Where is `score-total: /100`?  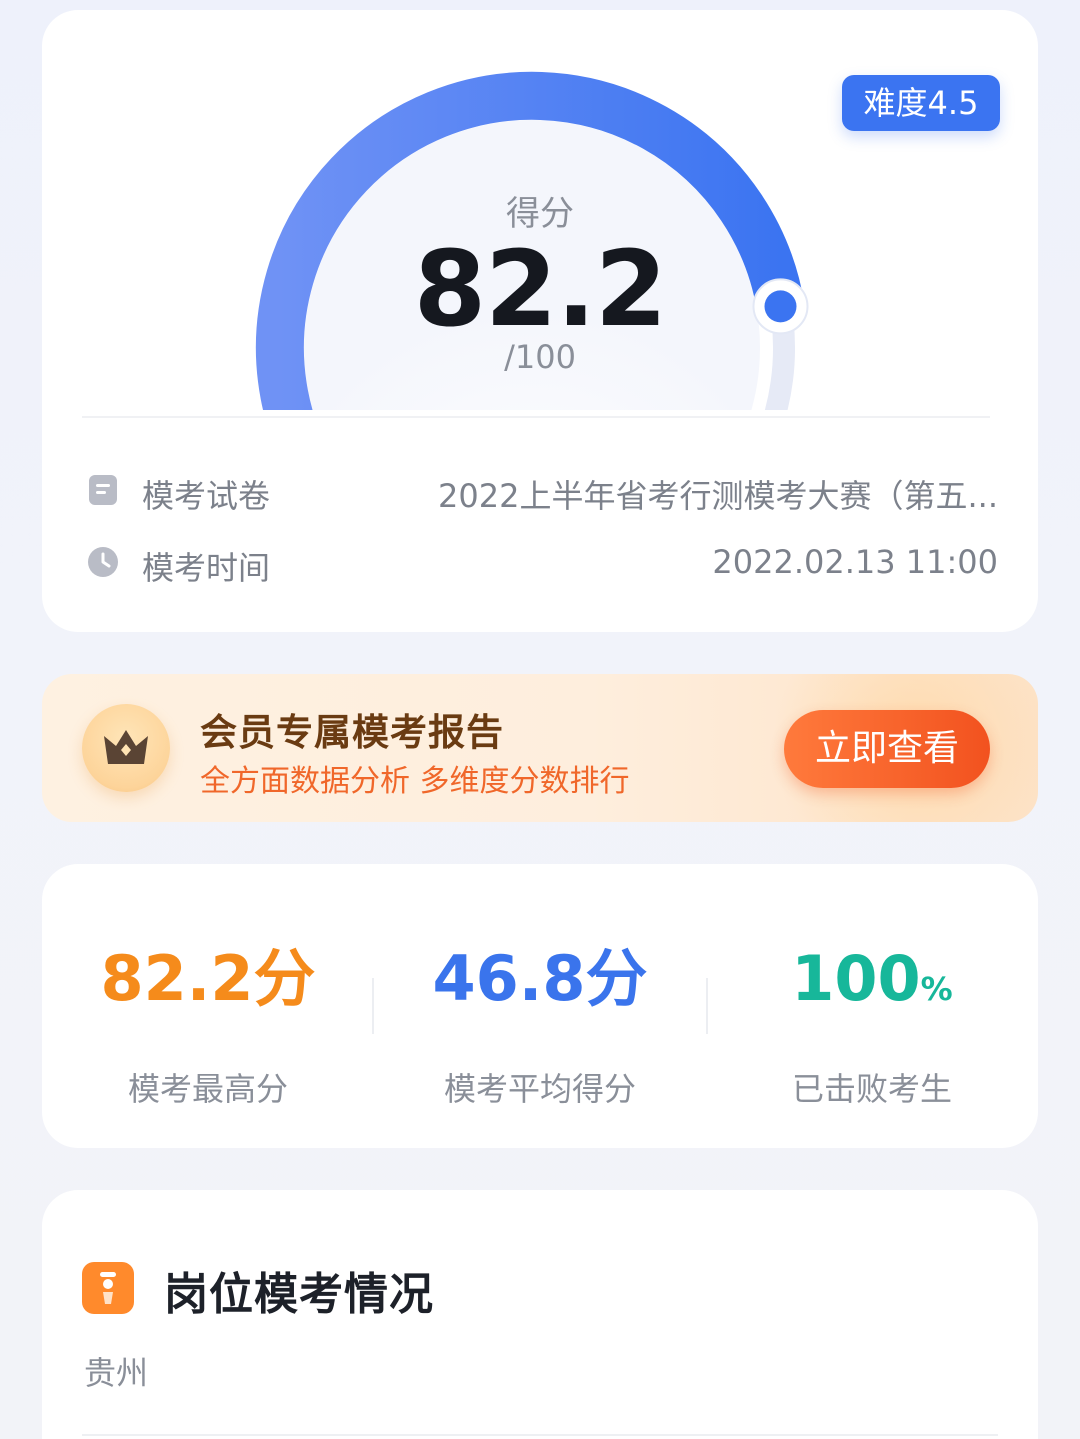
score-total: /100 is located at coordinates (540, 357).